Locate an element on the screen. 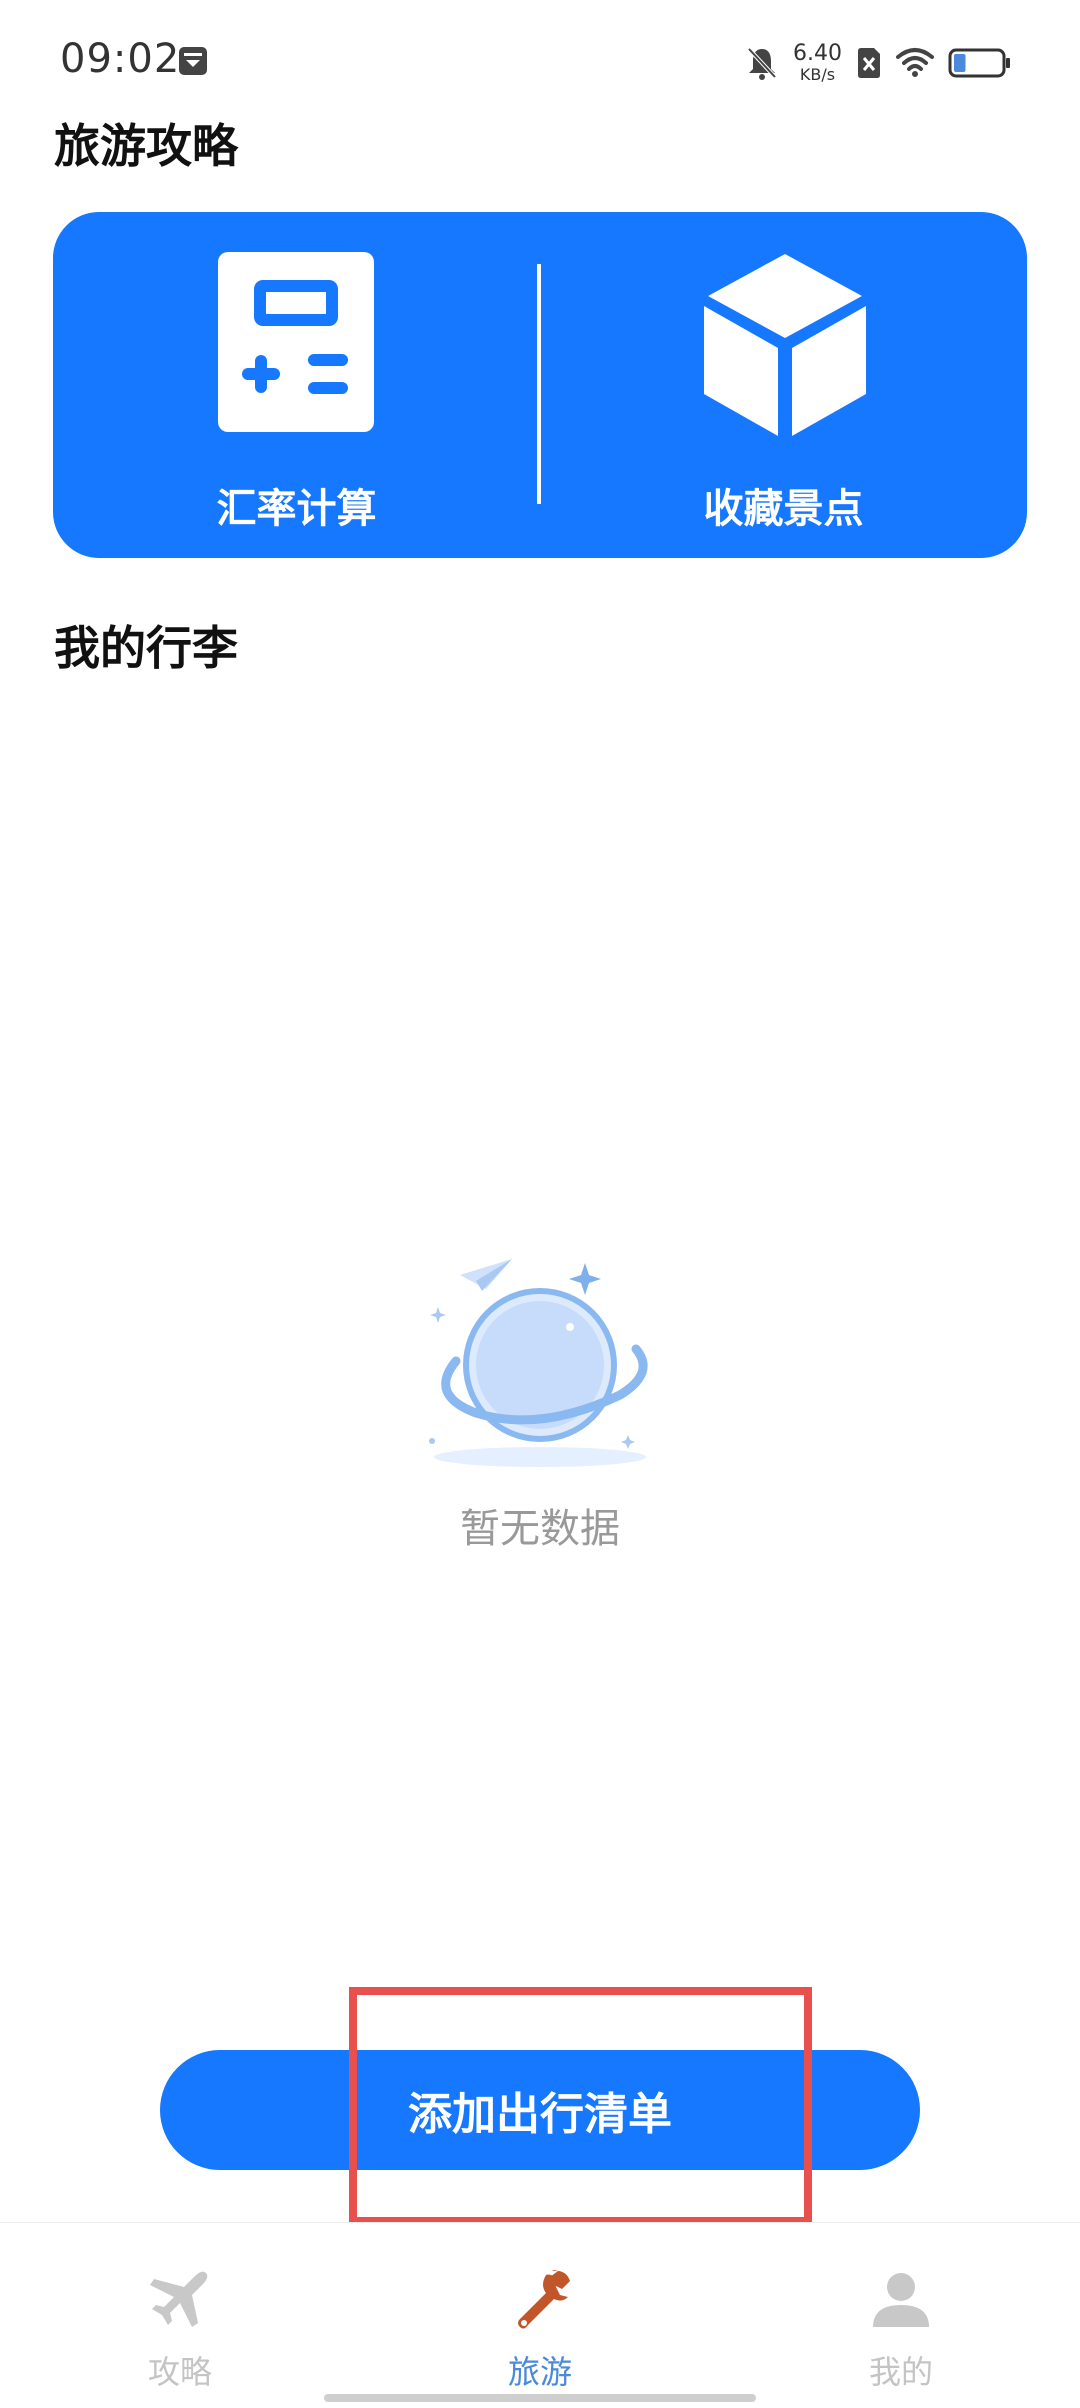 The width and height of the screenshot is (1080, 2408). bottom-nav: 攻略 旅游 我的 is located at coordinates (540, 2315).